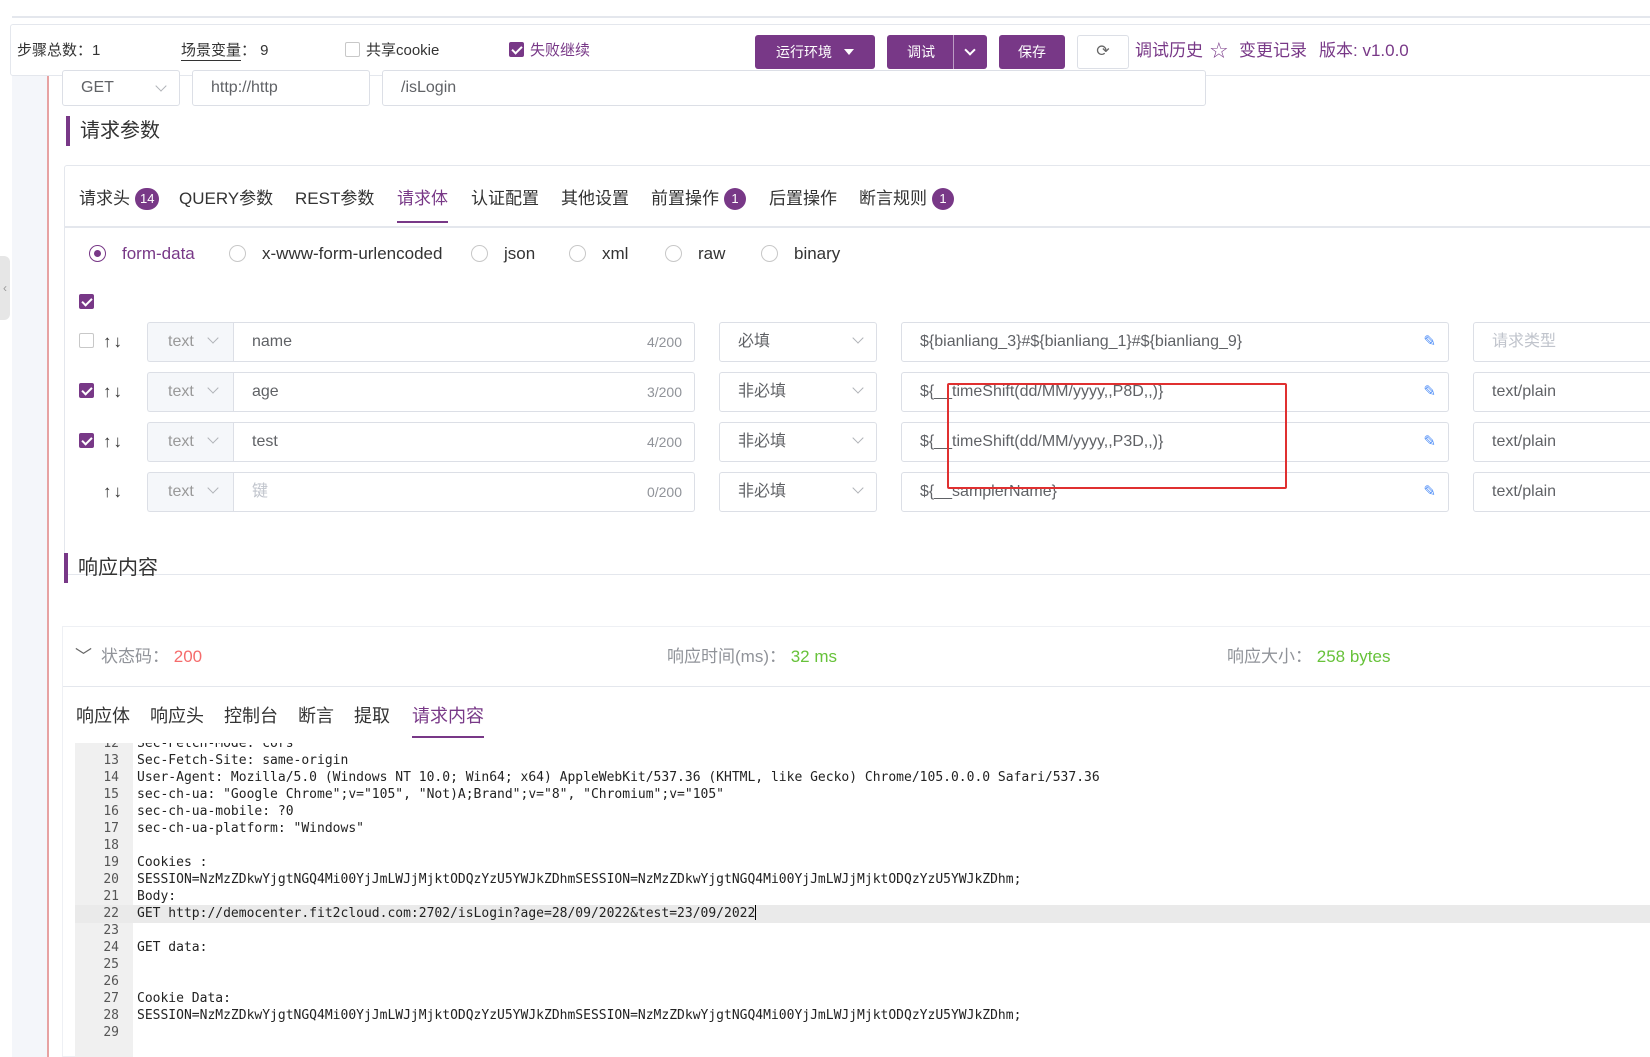 The height and width of the screenshot is (1057, 1650). I want to click on line-number: 24, so click(111, 947).